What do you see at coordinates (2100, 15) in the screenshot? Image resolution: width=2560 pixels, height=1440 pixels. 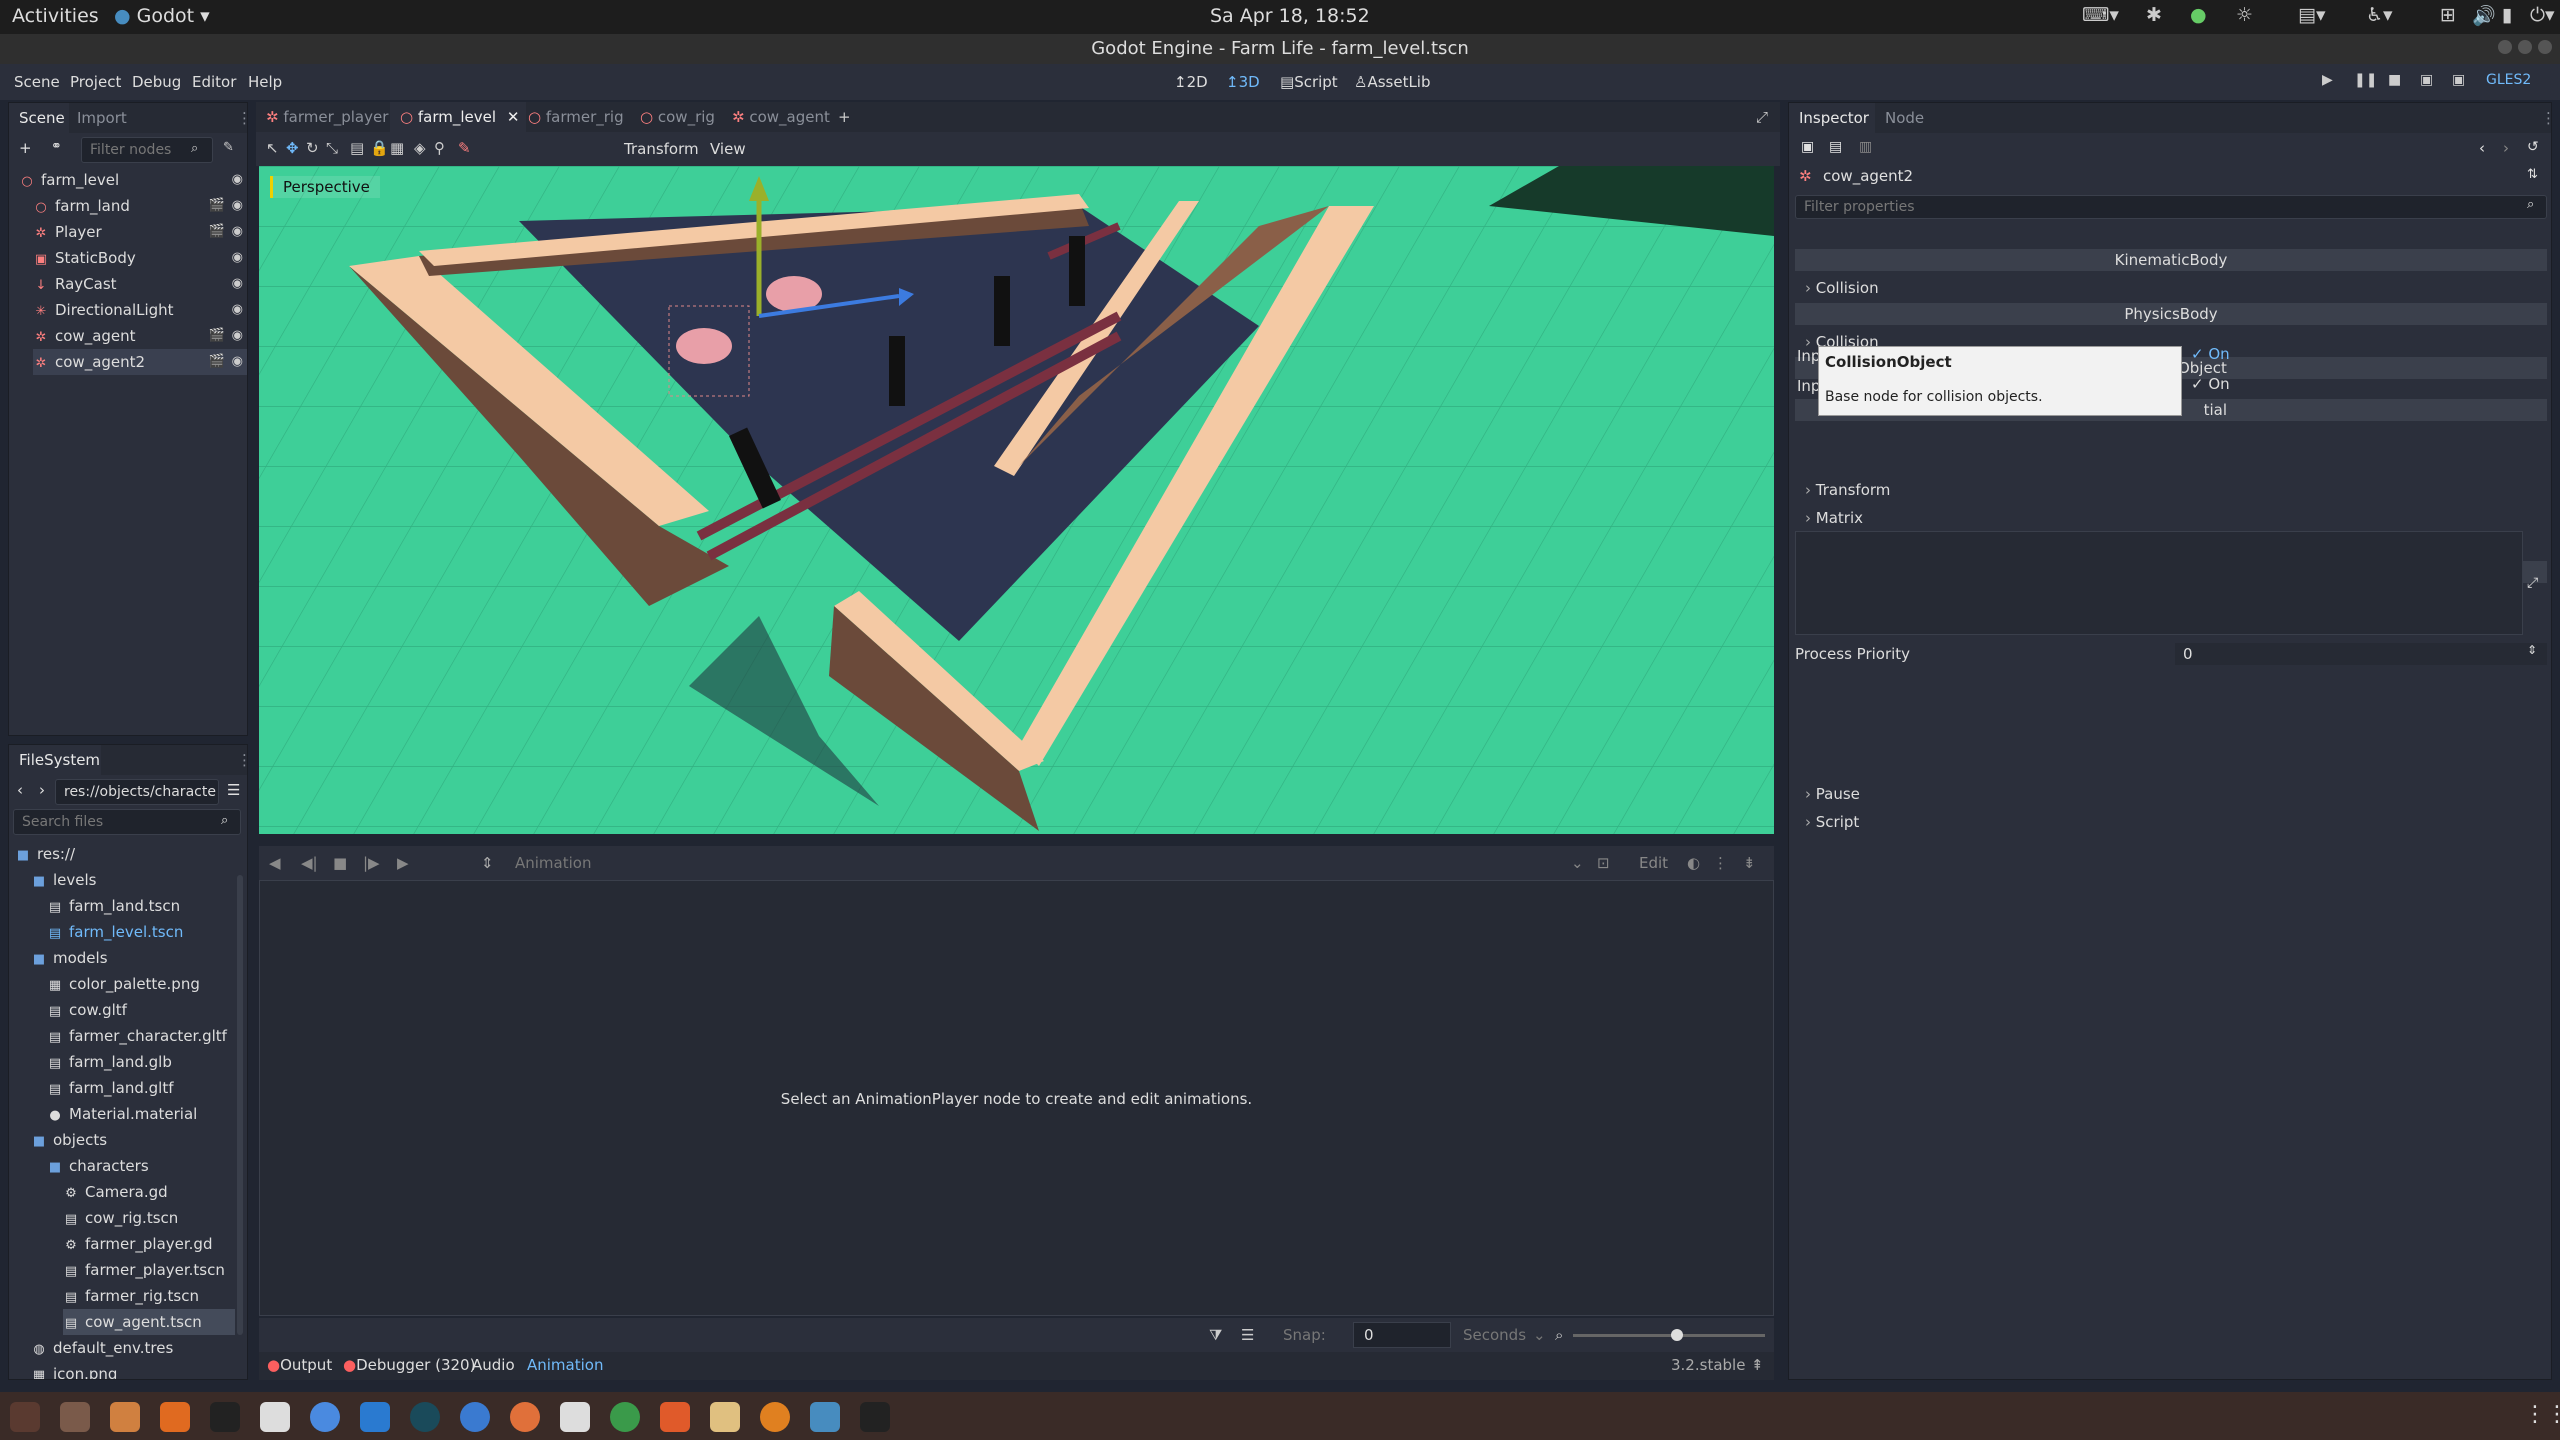 I see `keyboard-icon: ⌨▾` at bounding box center [2100, 15].